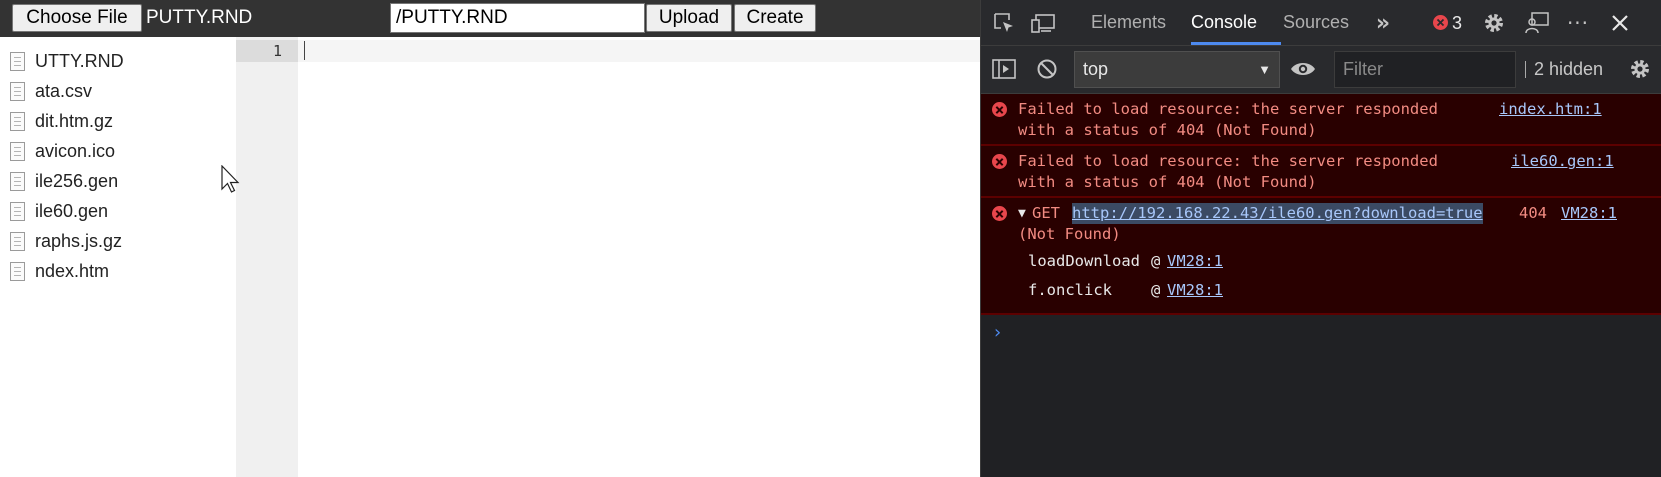  I want to click on file-name: dit.htm.gz, so click(74, 120).